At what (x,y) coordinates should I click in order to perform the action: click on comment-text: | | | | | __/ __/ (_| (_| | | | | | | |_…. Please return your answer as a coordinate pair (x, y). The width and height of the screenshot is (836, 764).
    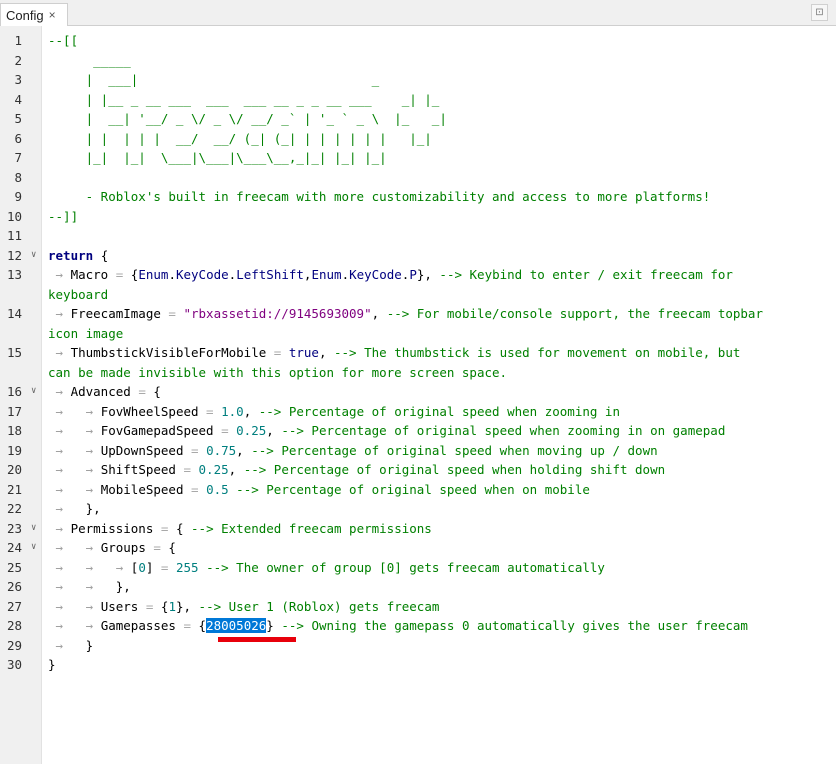
    Looking at the image, I should click on (240, 138).